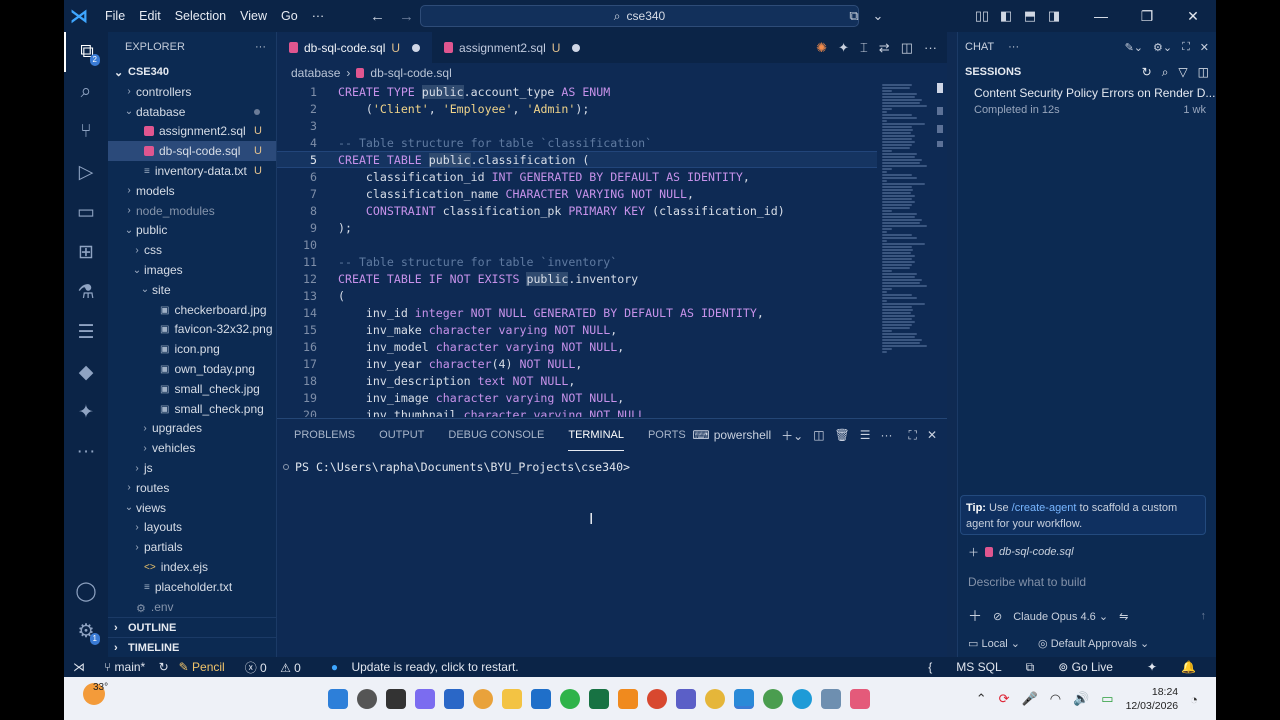 The image size is (1280, 720). I want to click on outline-section: › OUTLINE, so click(192, 627).